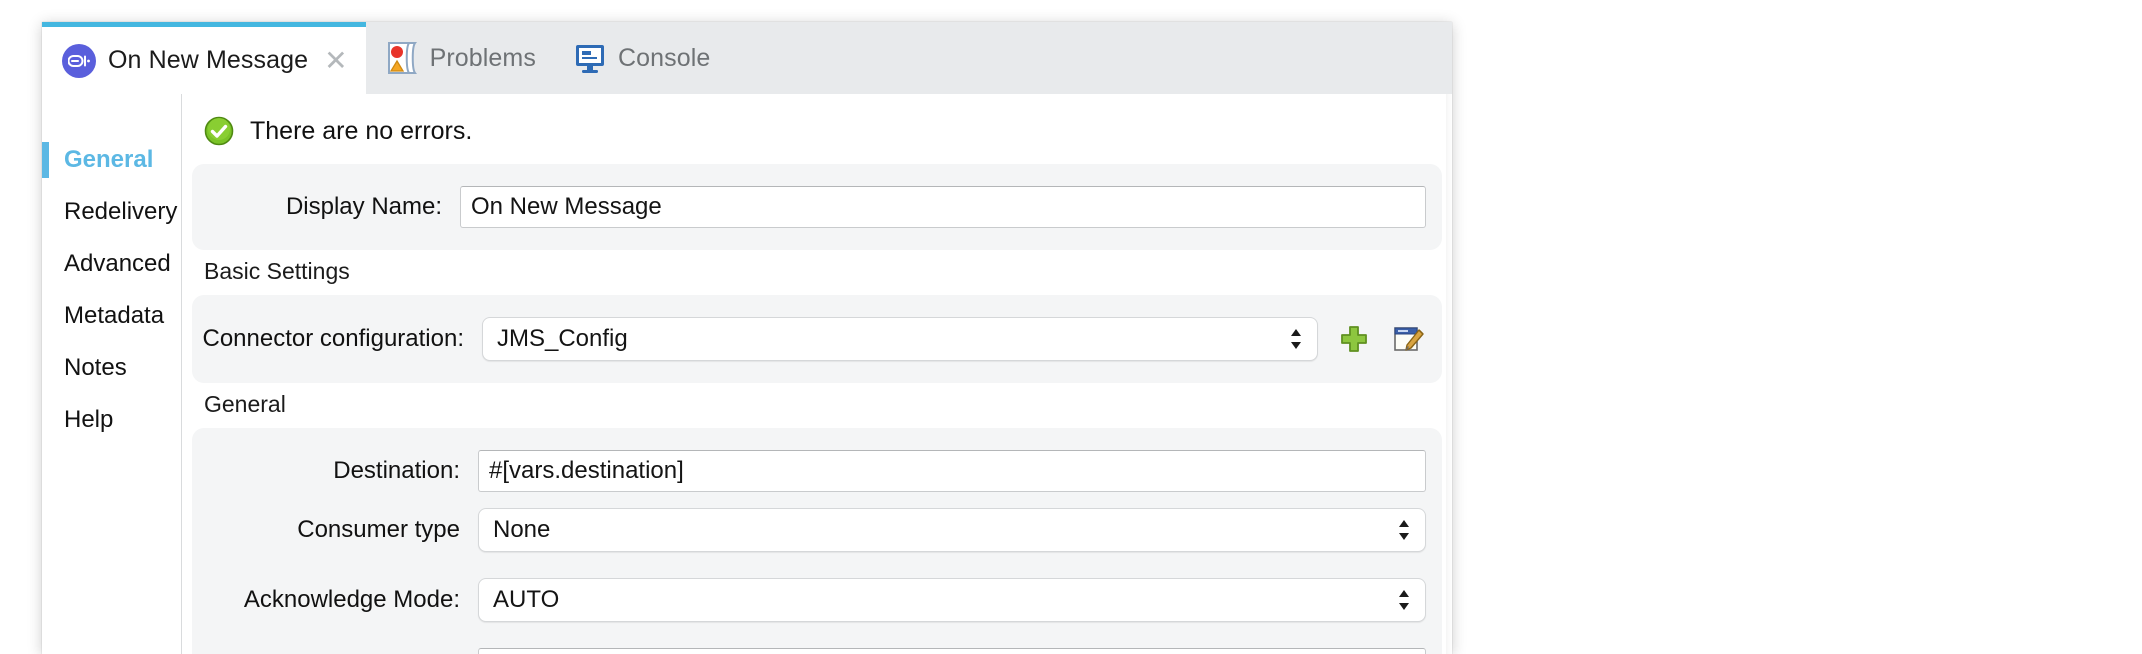 This screenshot has height=654, width=2142. I want to click on connector-configuration-card: Connector configuration: JMS_Config, so click(817, 339).